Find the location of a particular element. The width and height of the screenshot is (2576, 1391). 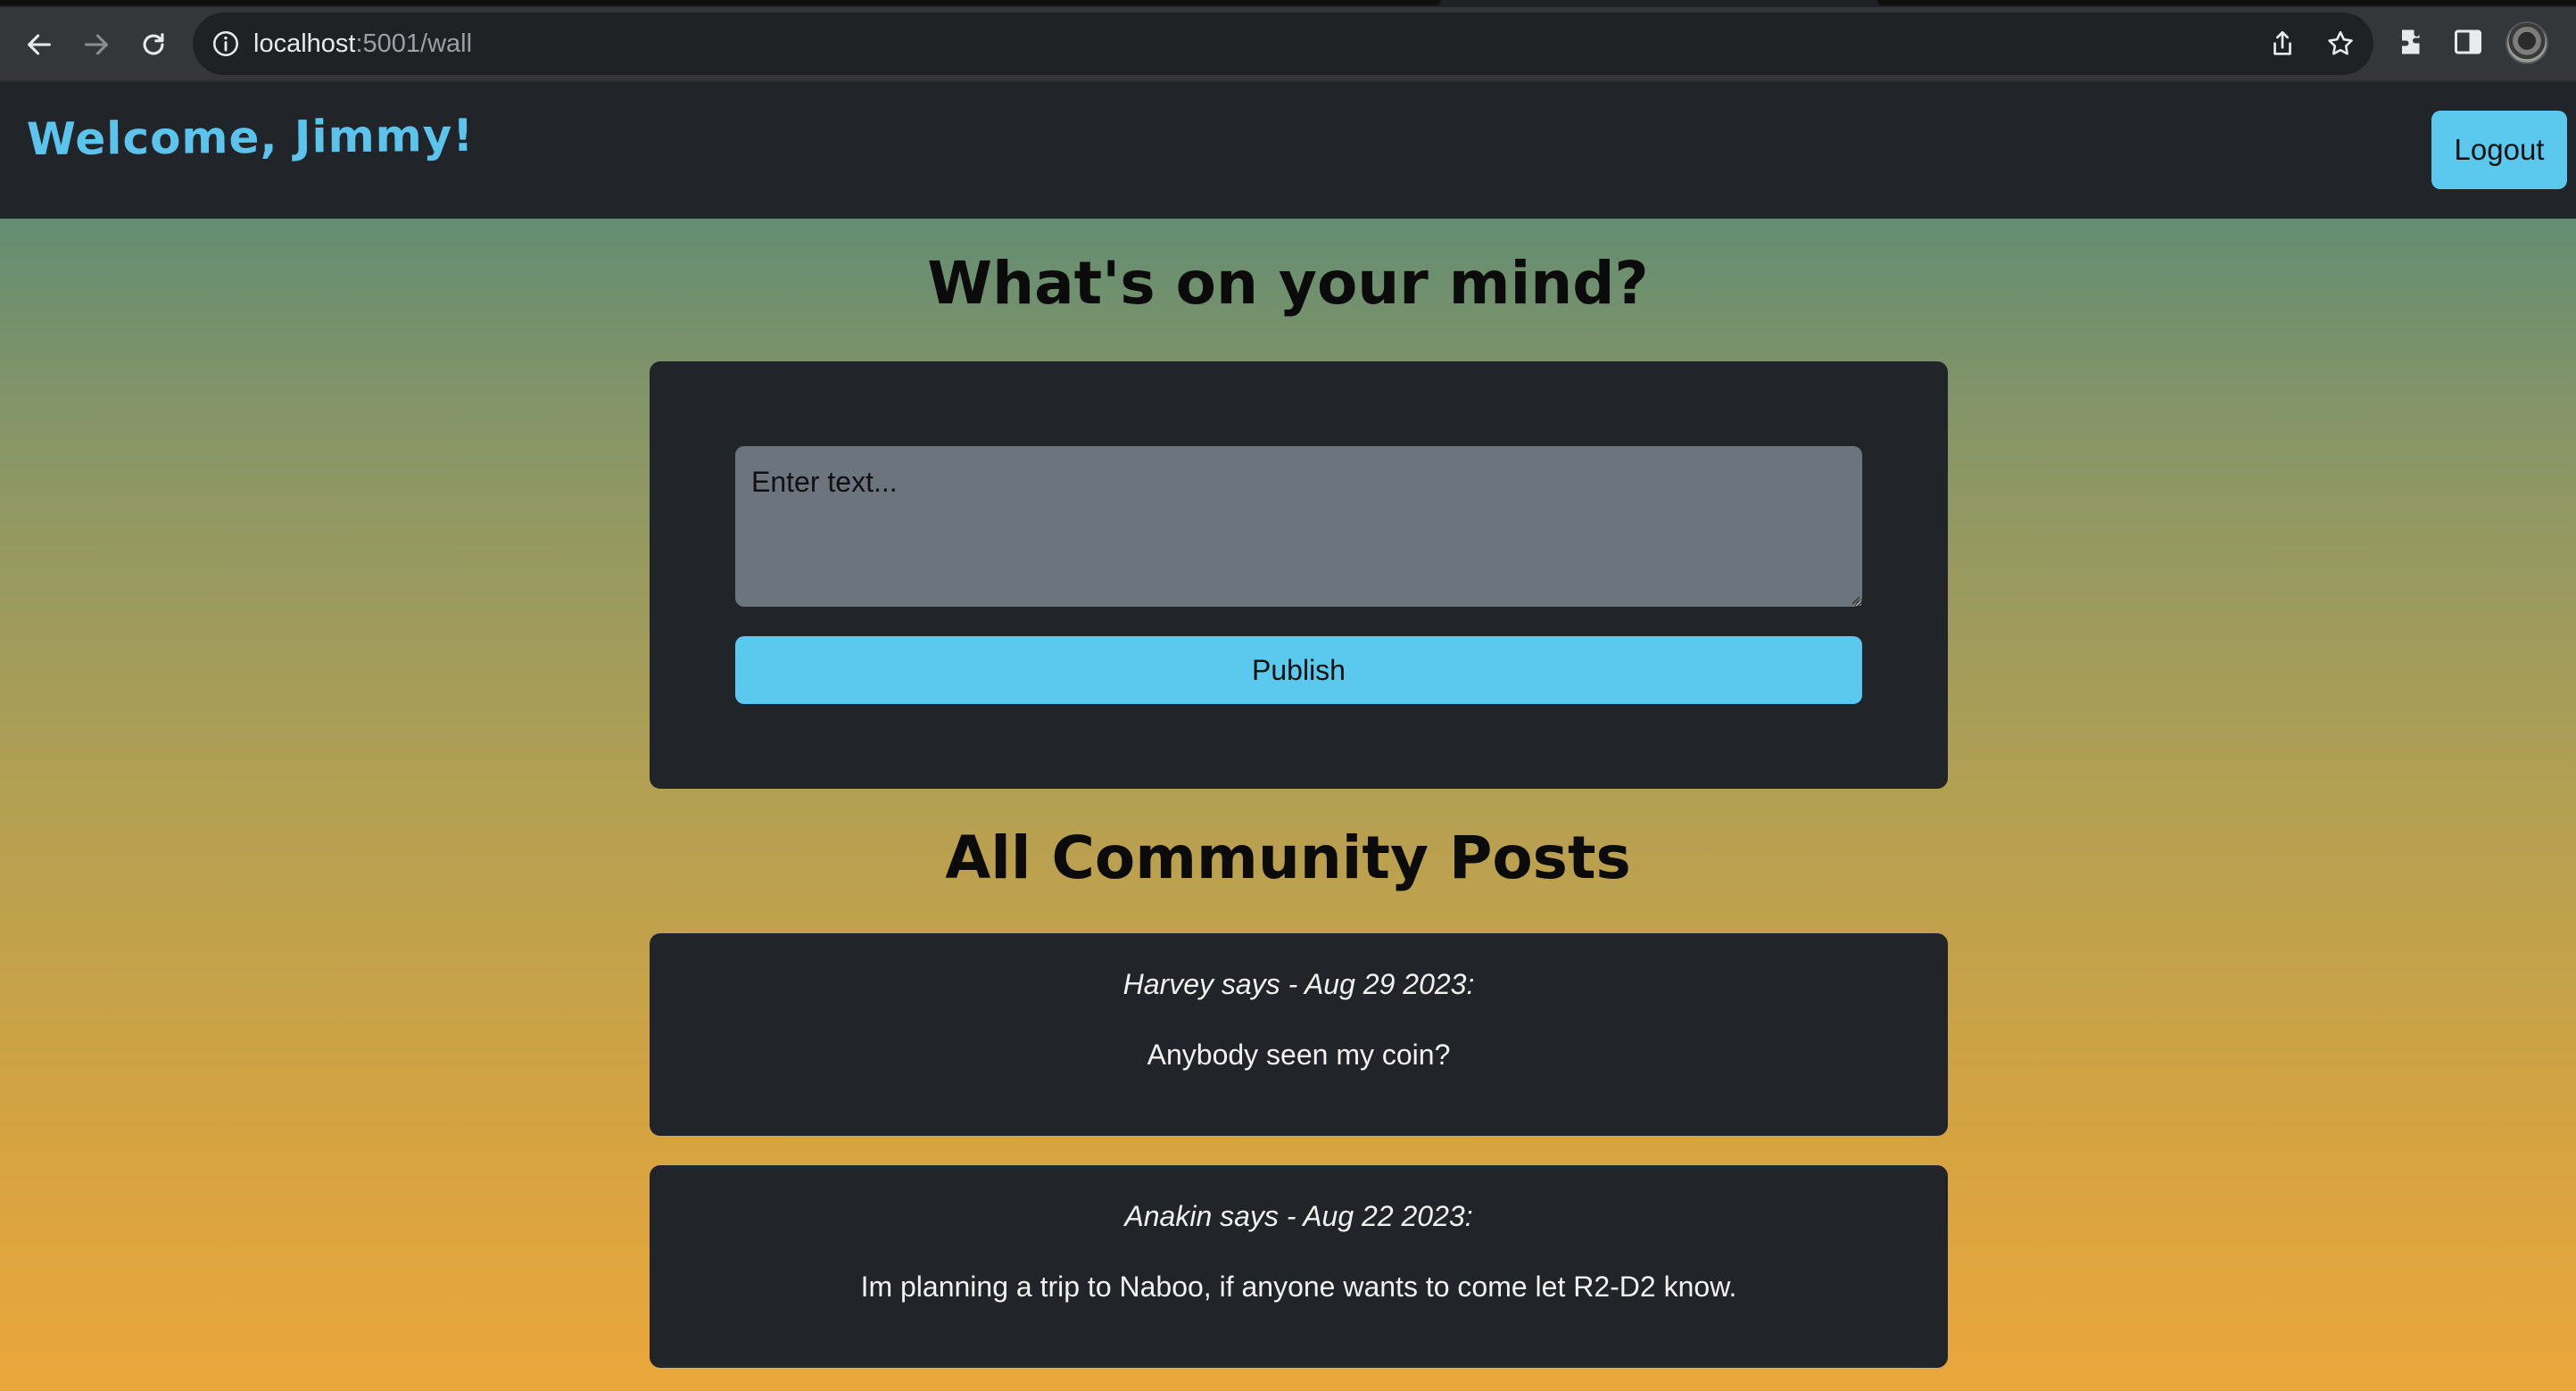

extensions-puzzle-icon is located at coordinates (2413, 42).